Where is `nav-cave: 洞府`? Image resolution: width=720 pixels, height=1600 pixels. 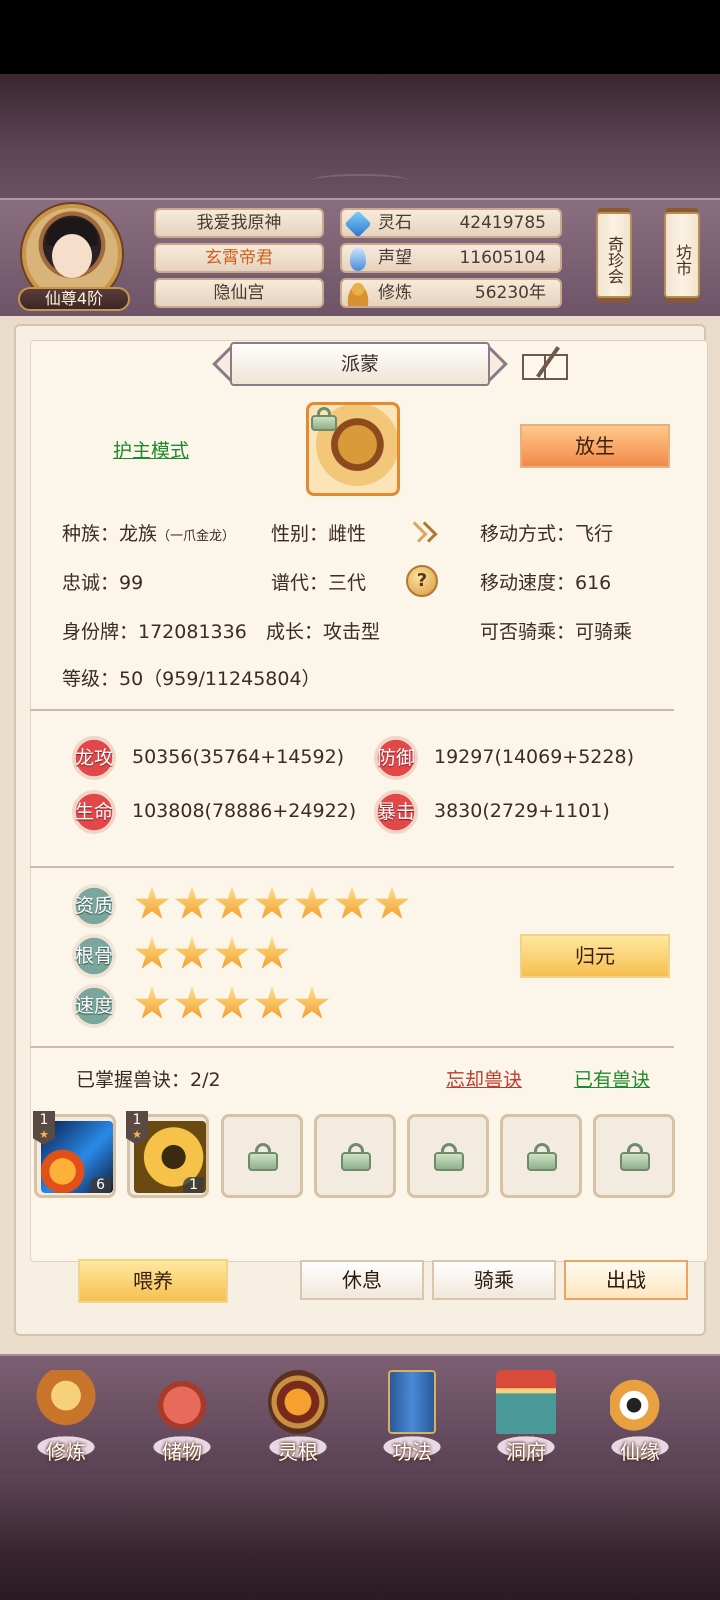 nav-cave: 洞府 is located at coordinates (526, 1420).